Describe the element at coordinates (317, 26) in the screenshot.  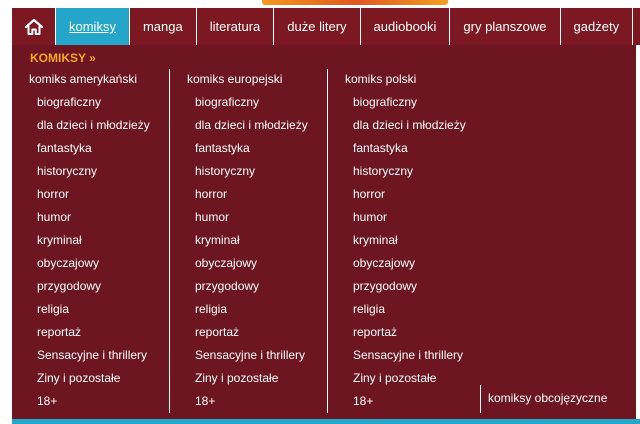
I see `nav-tab-duze-litery: duże litery` at that location.